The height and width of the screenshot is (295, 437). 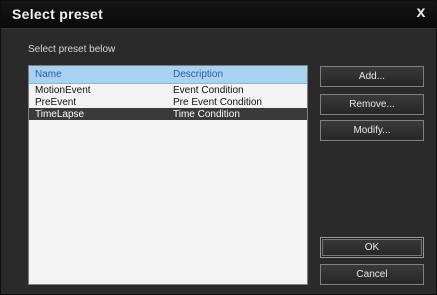 What do you see at coordinates (206, 114) in the screenshot?
I see `row-description: Time Condition` at bounding box center [206, 114].